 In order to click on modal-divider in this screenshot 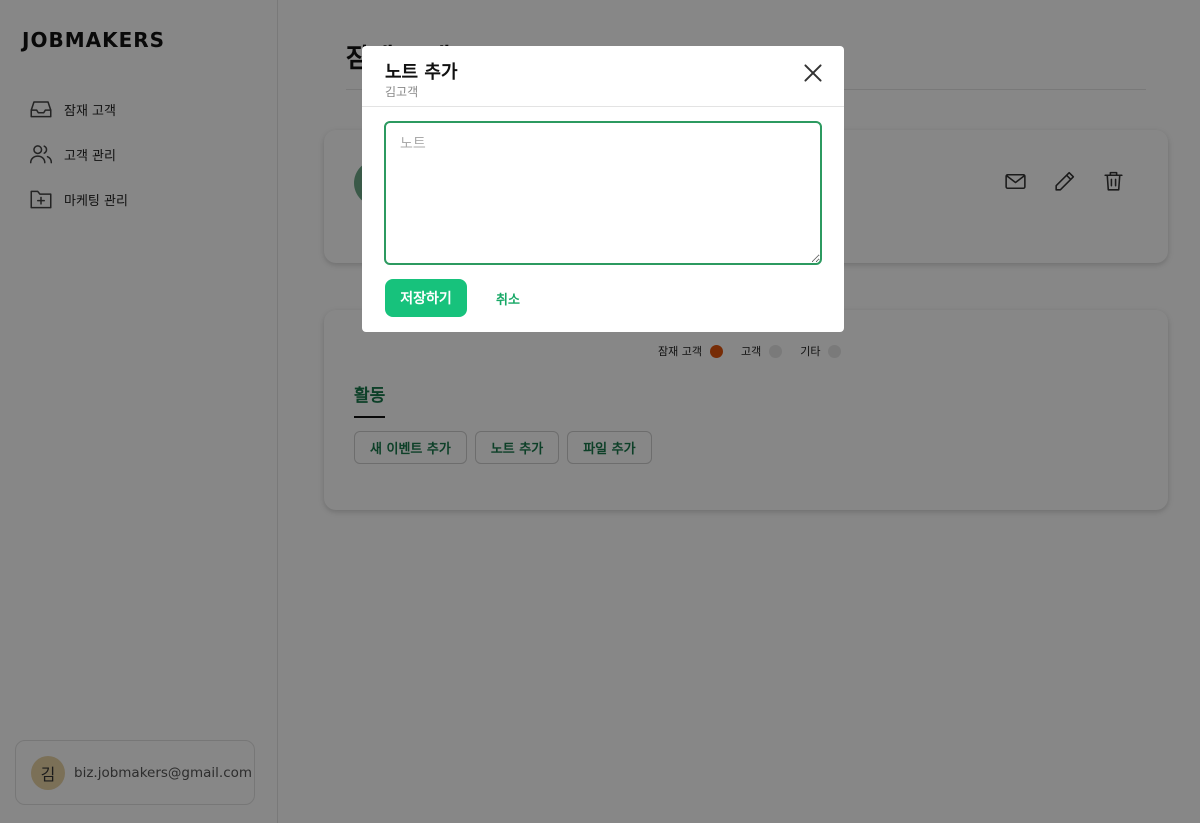, I will do `click(603, 106)`.